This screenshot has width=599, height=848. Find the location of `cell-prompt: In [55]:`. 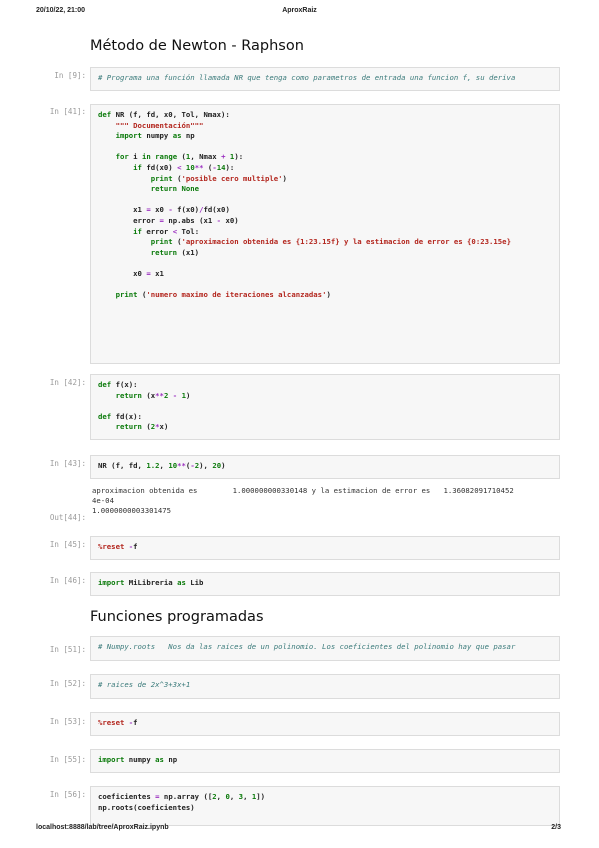

cell-prompt: In [55]: is located at coordinates (67, 759).